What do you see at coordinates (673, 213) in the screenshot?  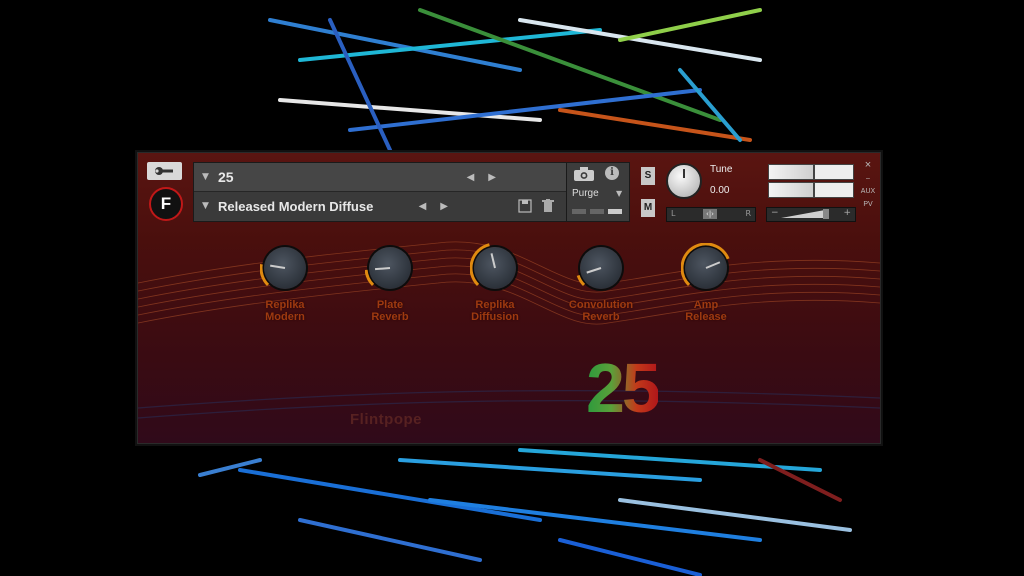 I see `pan-left-label: L` at bounding box center [673, 213].